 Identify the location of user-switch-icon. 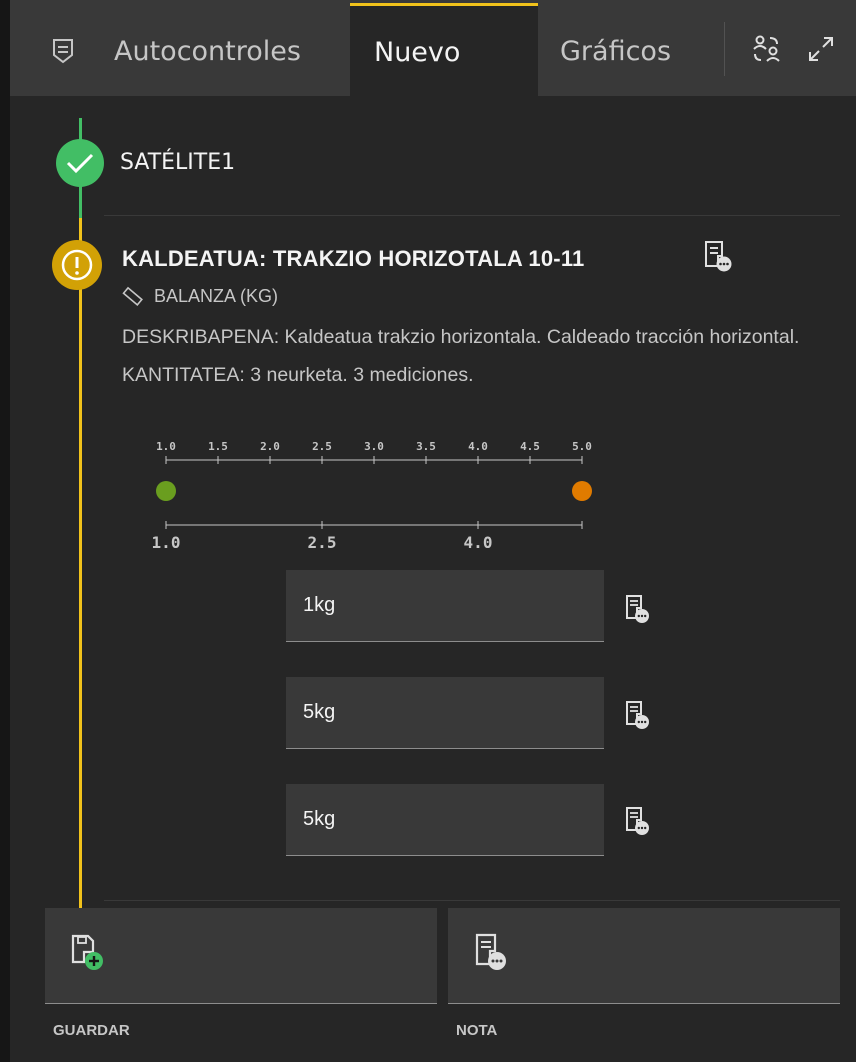
(767, 49).